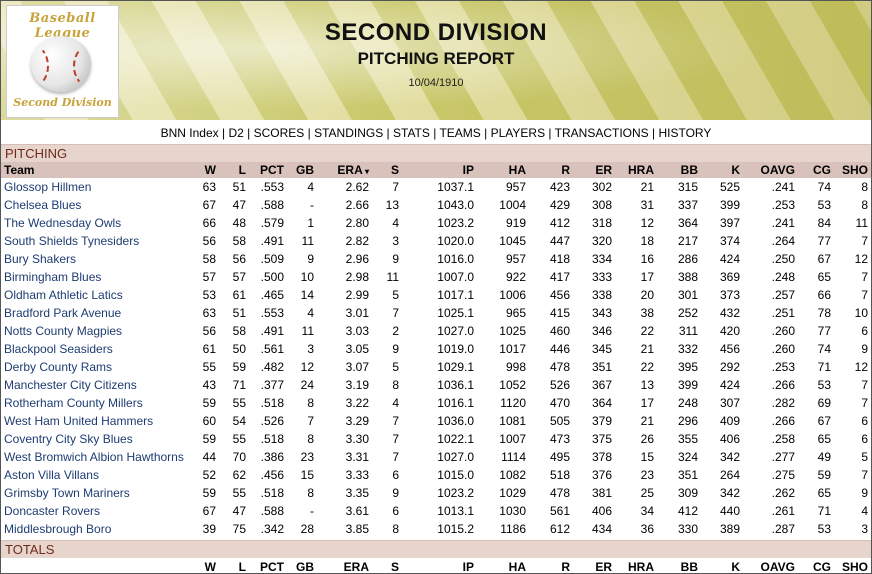  What do you see at coordinates (99, 456) in the screenshot?
I see `team-link: West Bromwich Albion Hawthorns` at bounding box center [99, 456].